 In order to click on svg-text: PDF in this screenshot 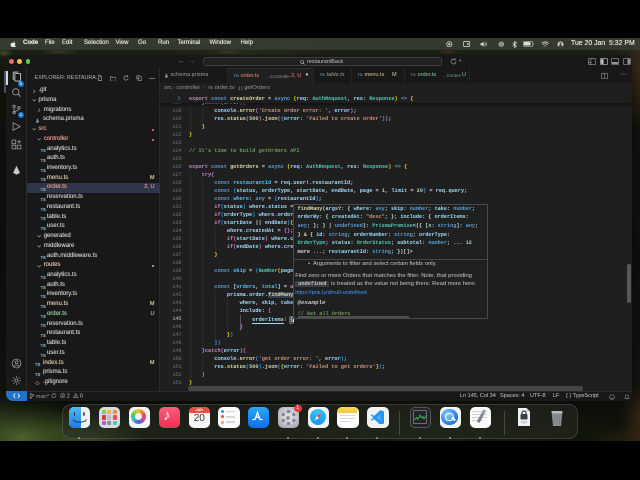, I will do `click(524, 422)`.